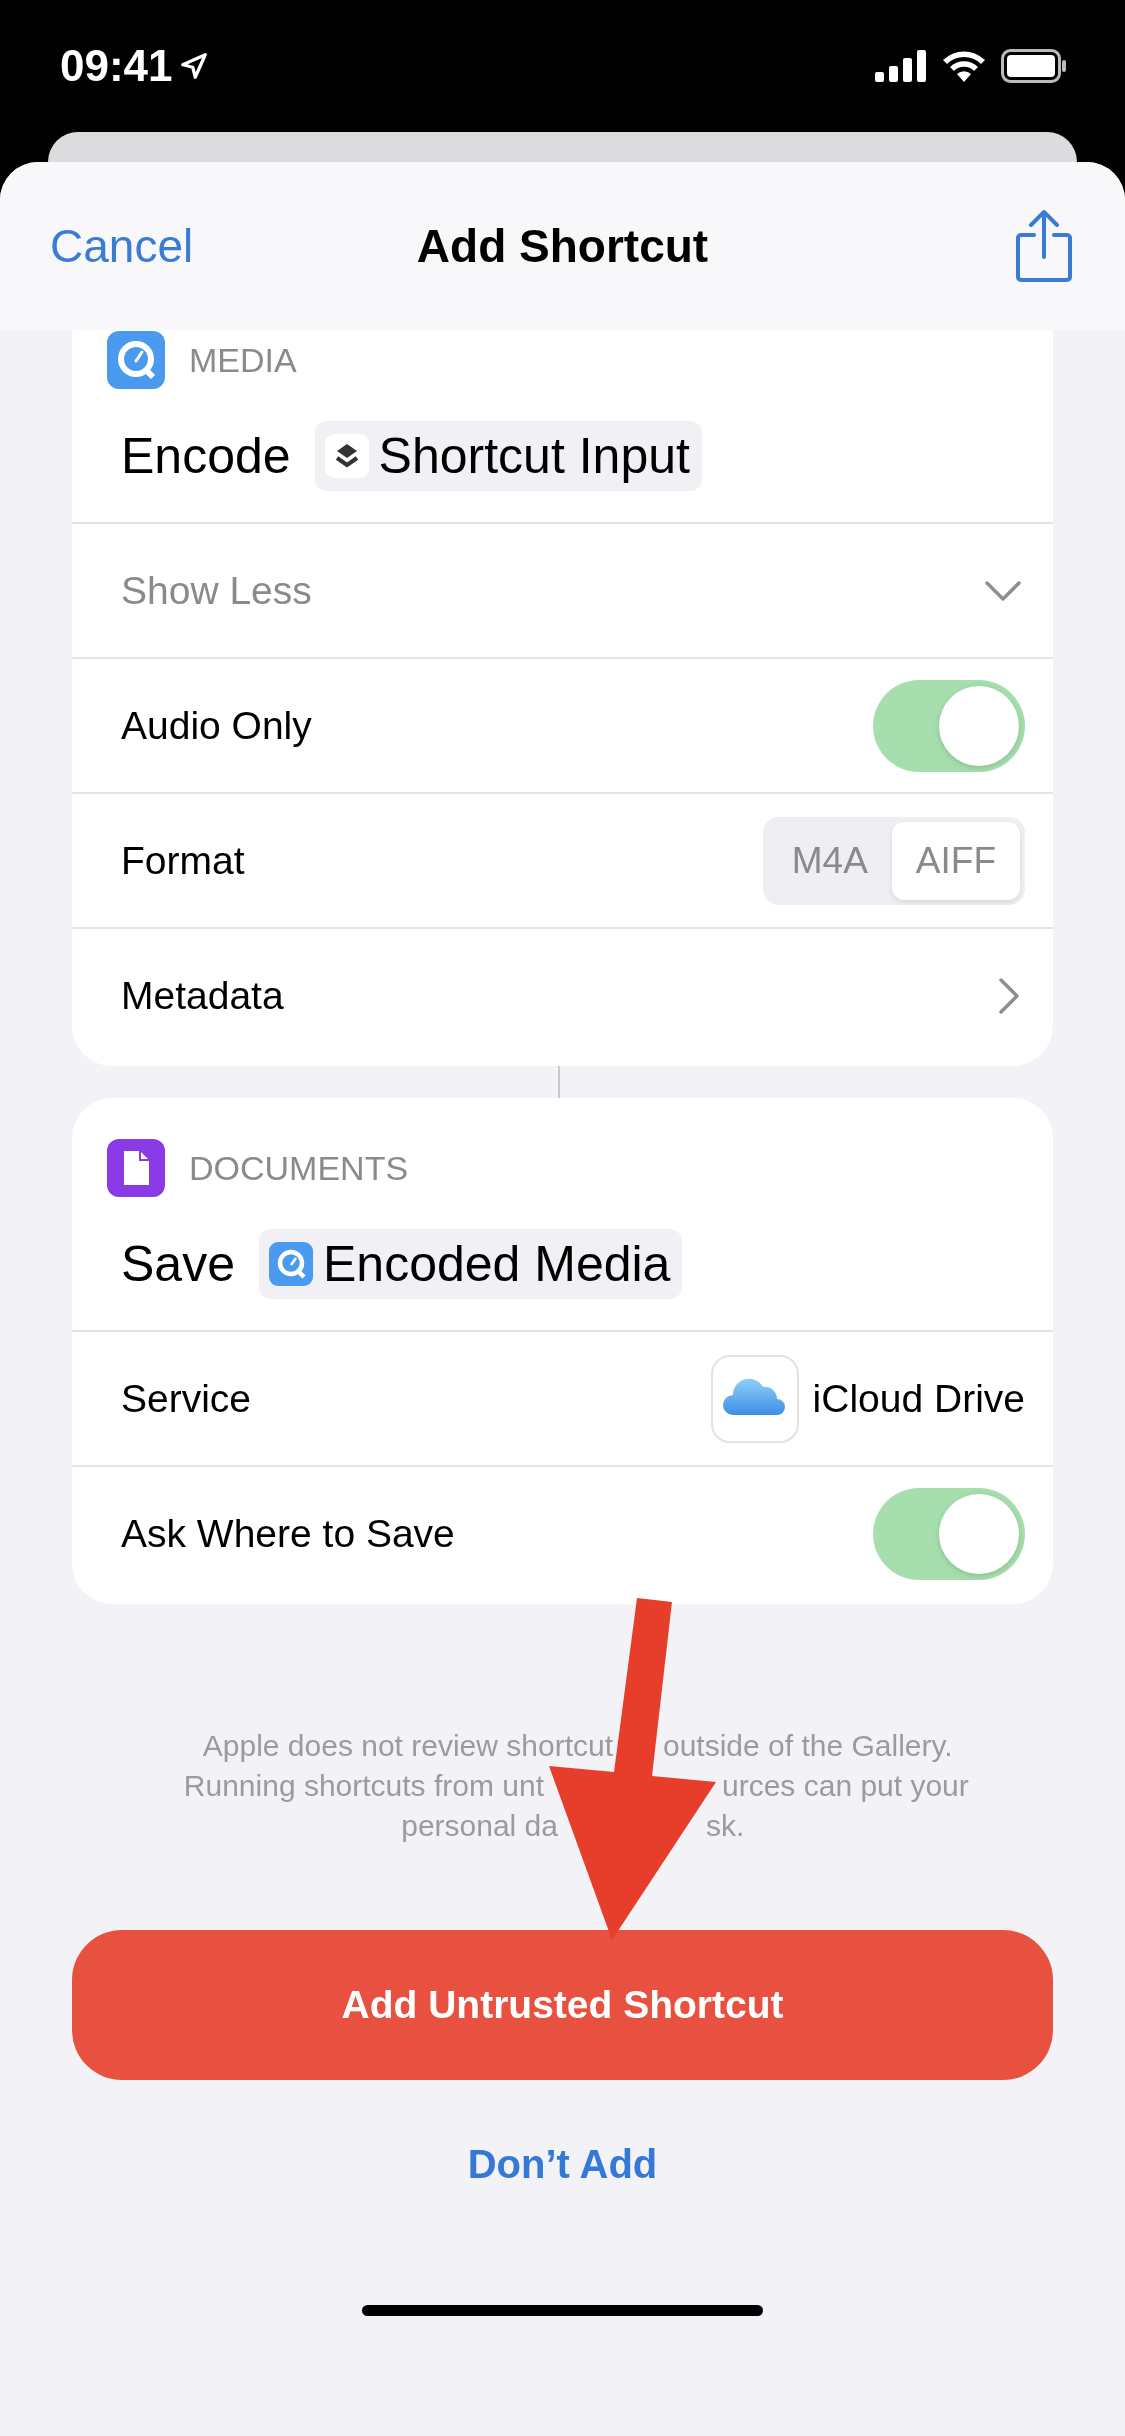 This screenshot has width=1125, height=2436. Describe the element at coordinates (122, 246) in the screenshot. I see `cancel-button: Cancel` at that location.